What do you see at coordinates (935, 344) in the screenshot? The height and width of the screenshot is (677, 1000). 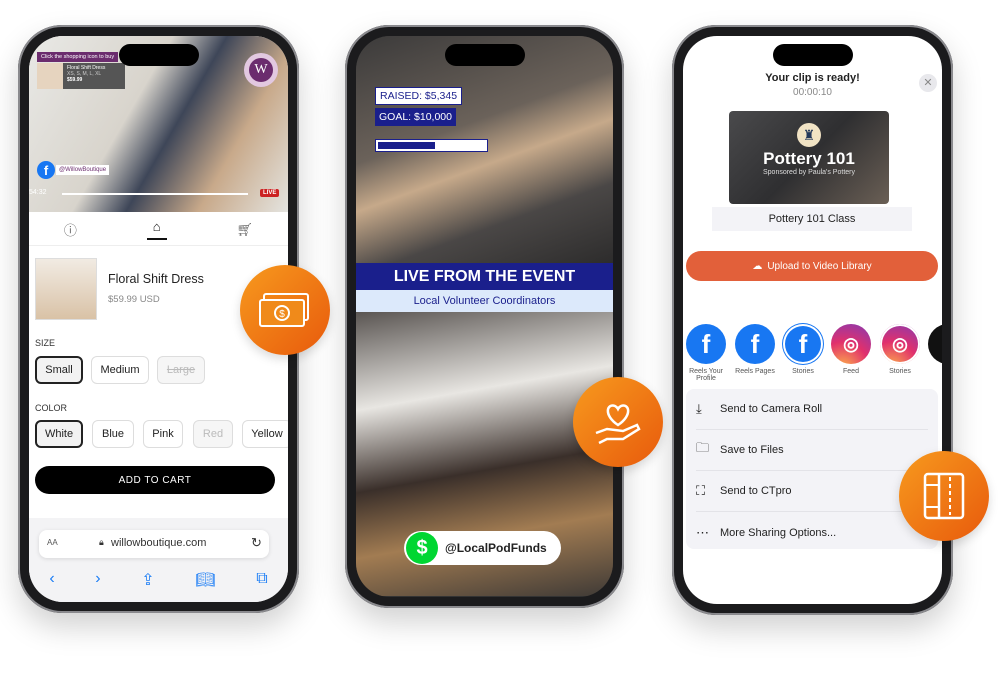 I see `tiktok-icon: ♪` at bounding box center [935, 344].